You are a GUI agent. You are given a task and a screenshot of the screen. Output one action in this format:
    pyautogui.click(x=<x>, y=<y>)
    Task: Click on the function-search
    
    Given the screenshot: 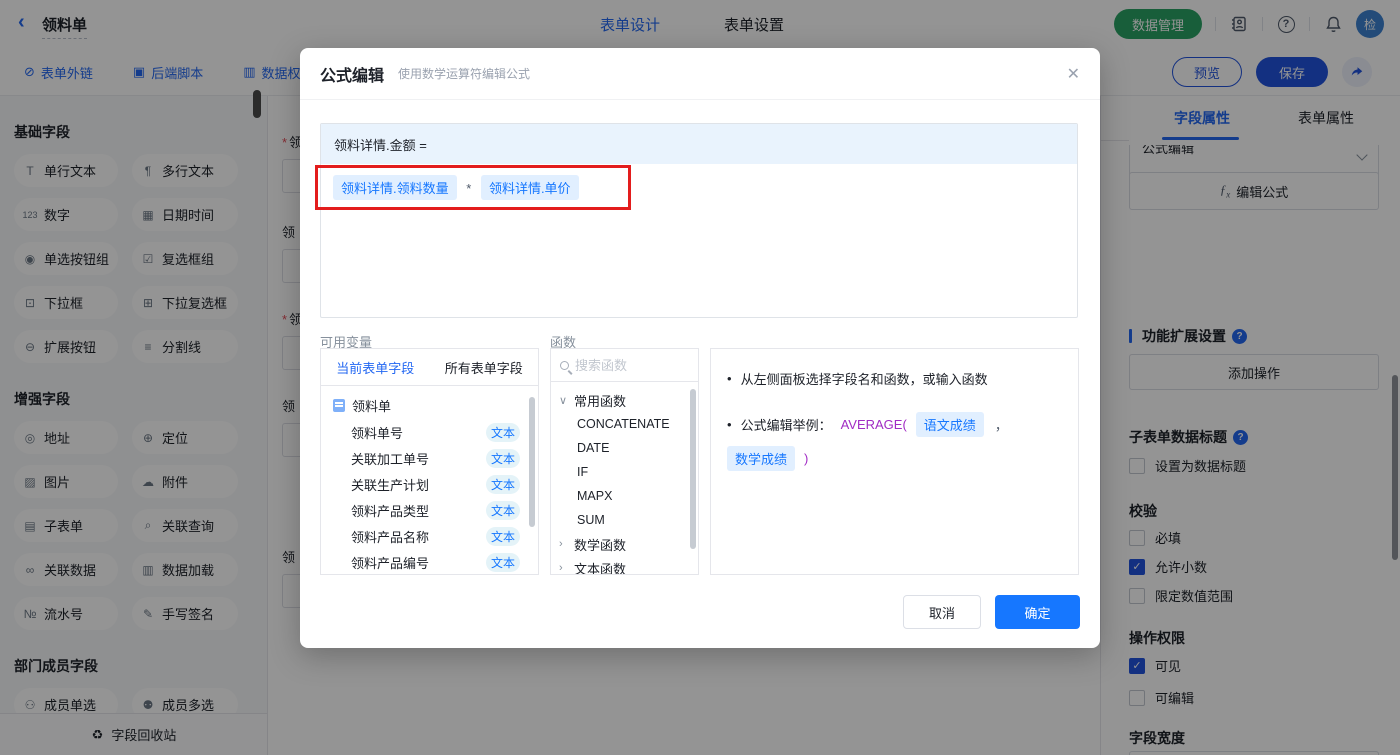 What is the action you would take?
    pyautogui.click(x=624, y=365)
    